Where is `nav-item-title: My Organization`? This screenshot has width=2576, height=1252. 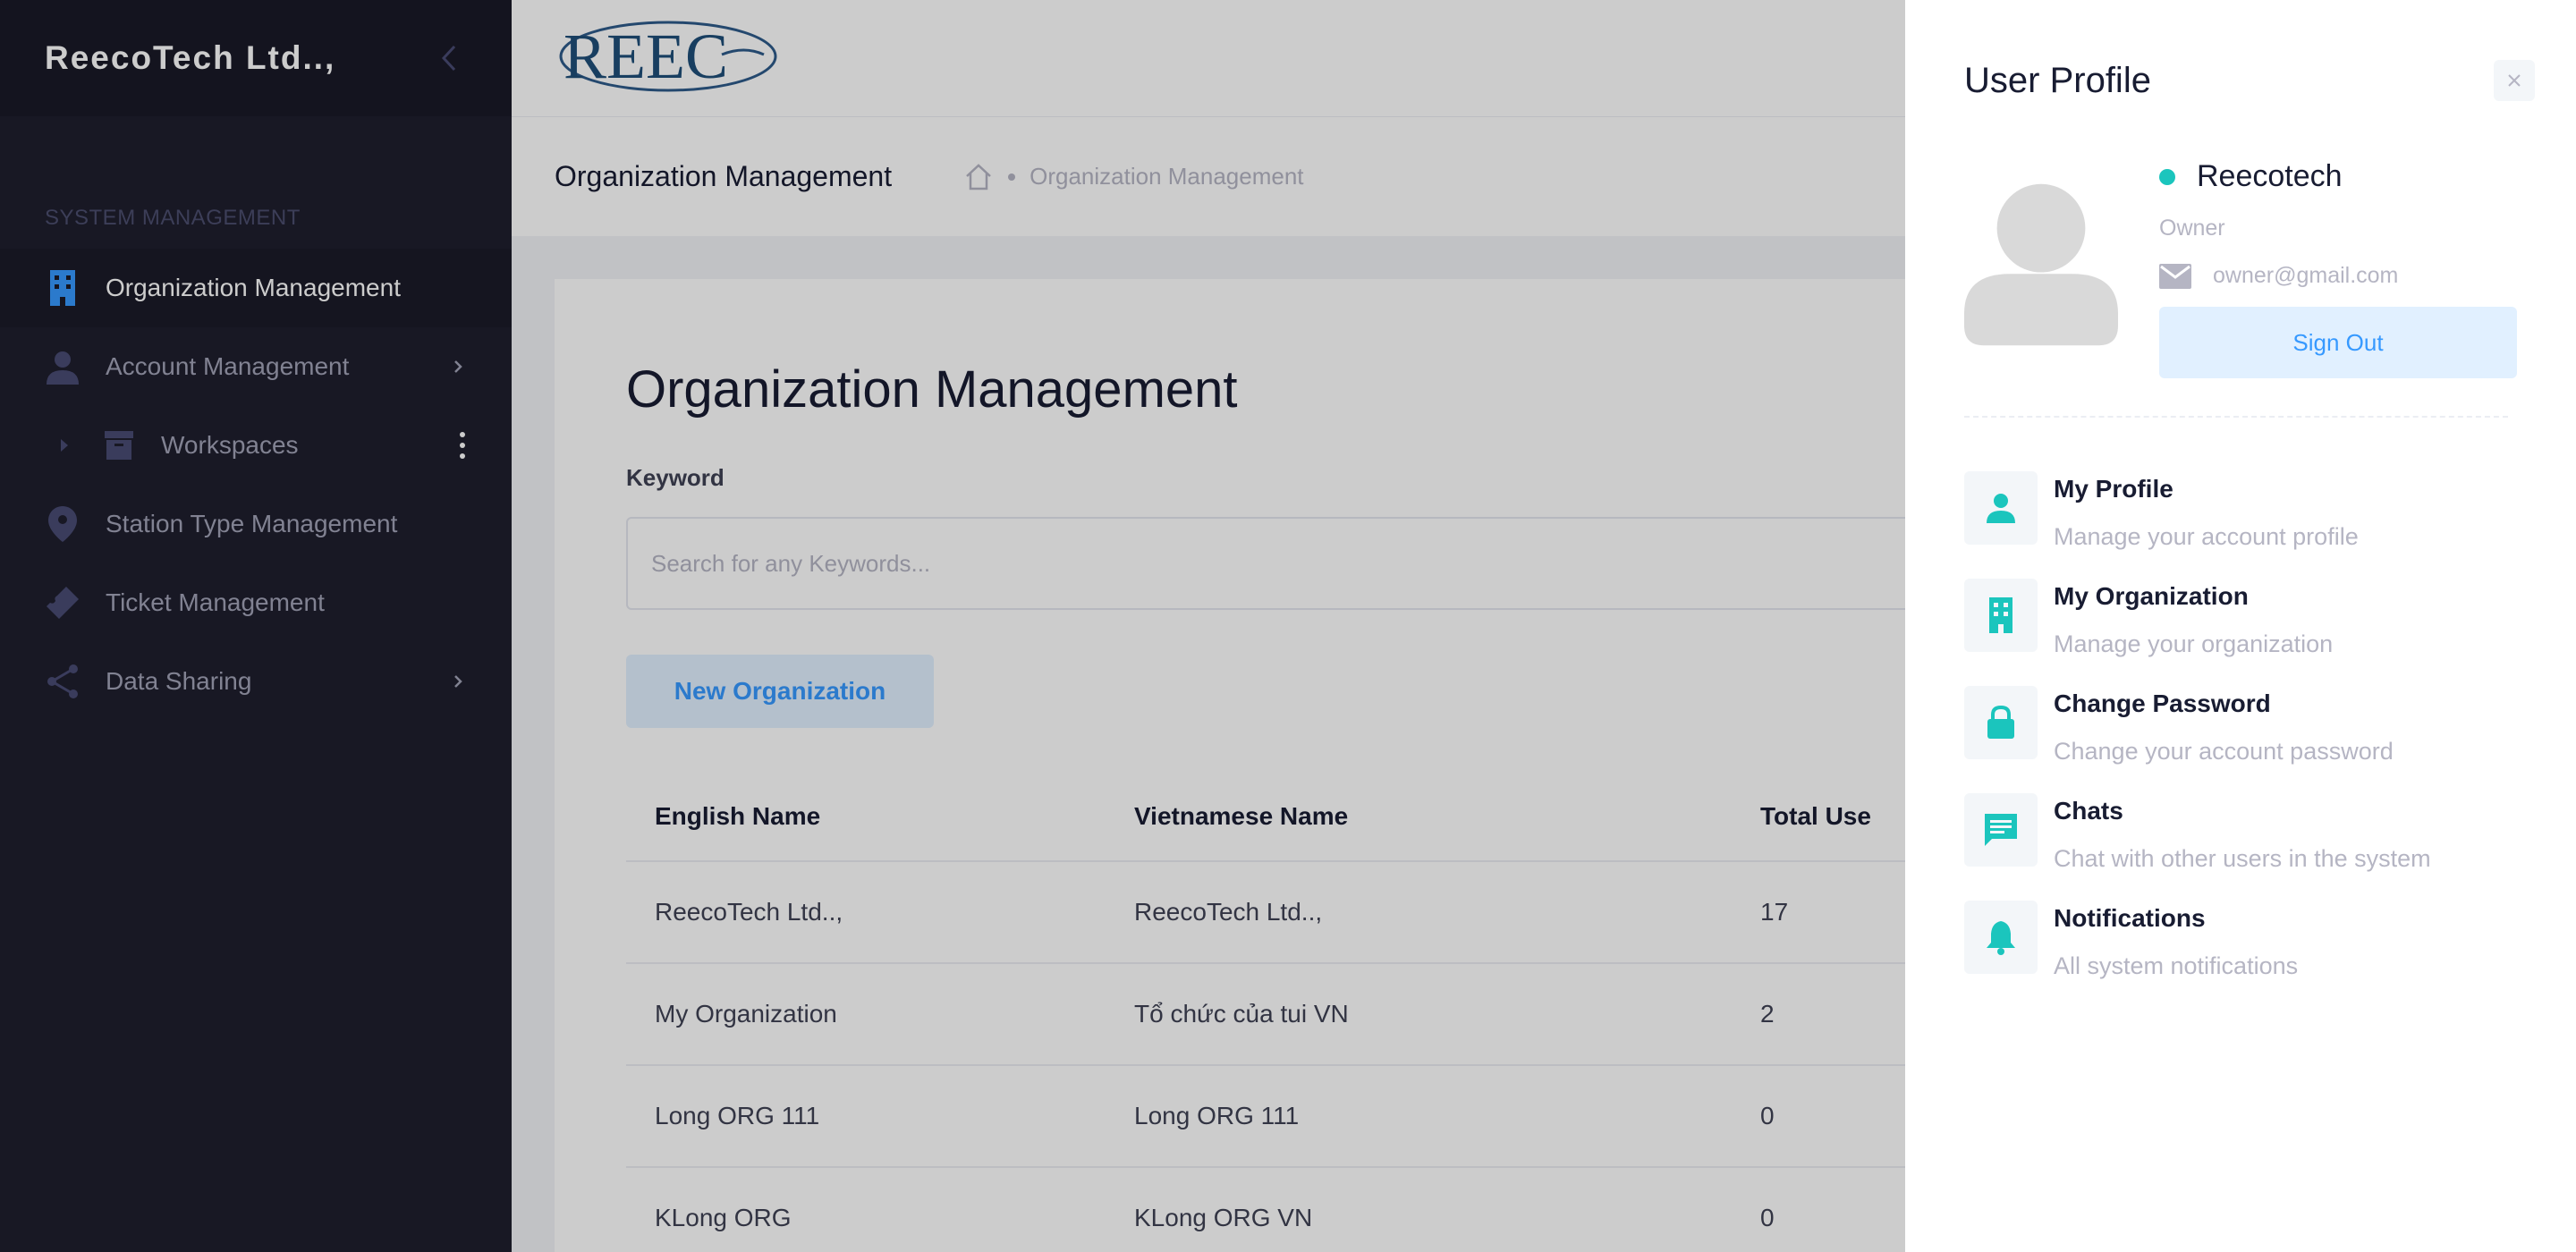 nav-item-title: My Organization is located at coordinates (2151, 596).